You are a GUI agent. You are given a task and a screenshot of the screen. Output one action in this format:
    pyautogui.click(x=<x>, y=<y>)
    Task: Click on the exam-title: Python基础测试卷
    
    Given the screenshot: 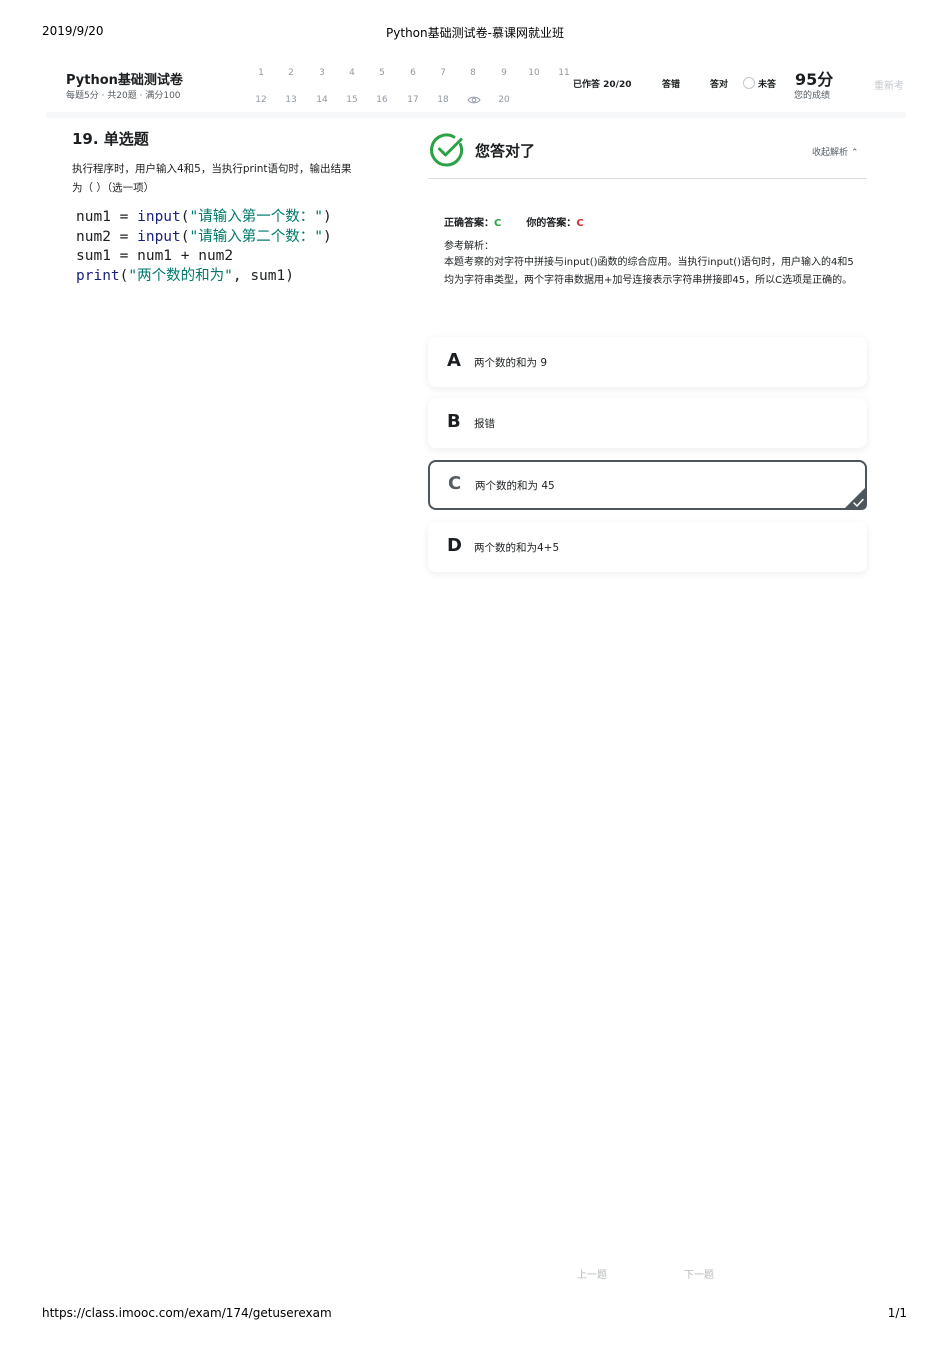 What is the action you would take?
    pyautogui.click(x=124, y=80)
    